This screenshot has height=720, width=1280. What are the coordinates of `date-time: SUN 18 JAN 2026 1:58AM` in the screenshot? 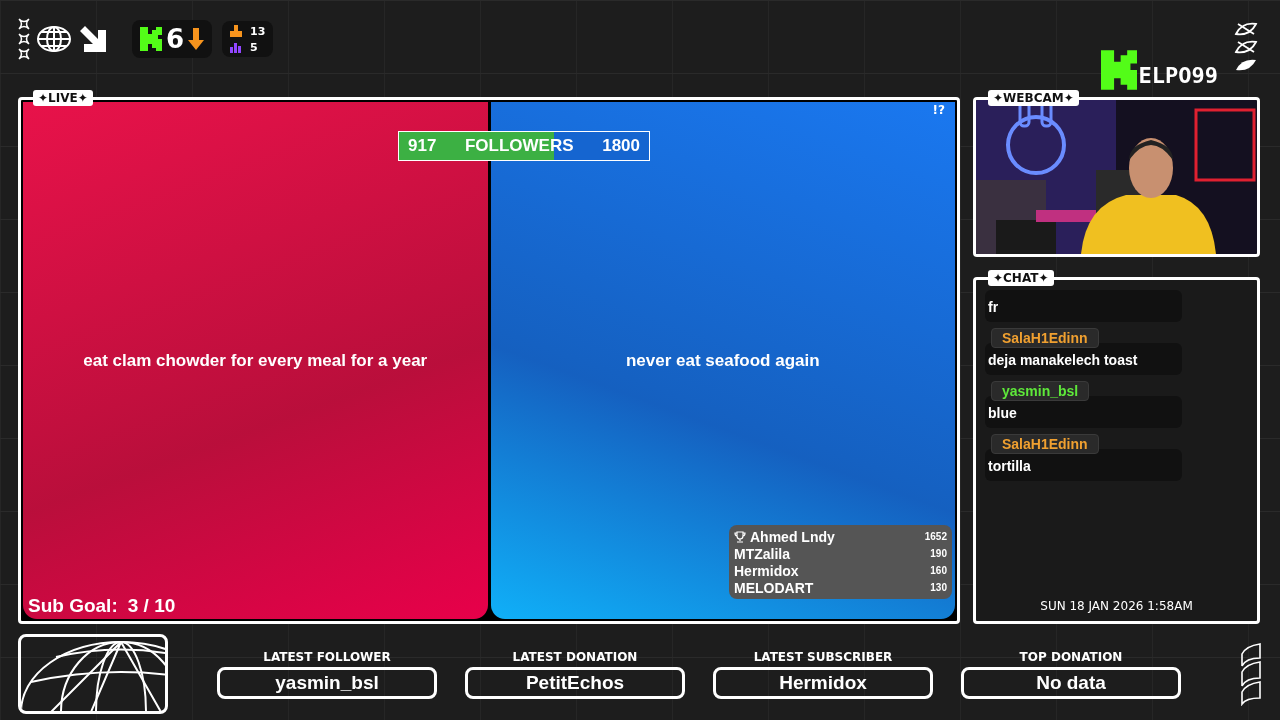 It's located at (1116, 606).